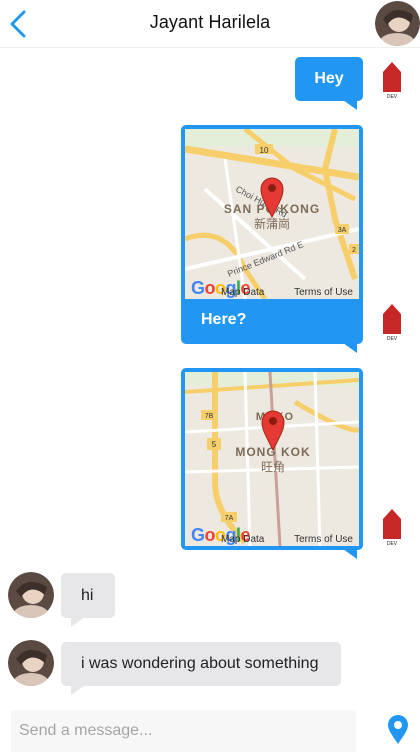 The image size is (420, 756). I want to click on send-location-button, so click(398, 730).